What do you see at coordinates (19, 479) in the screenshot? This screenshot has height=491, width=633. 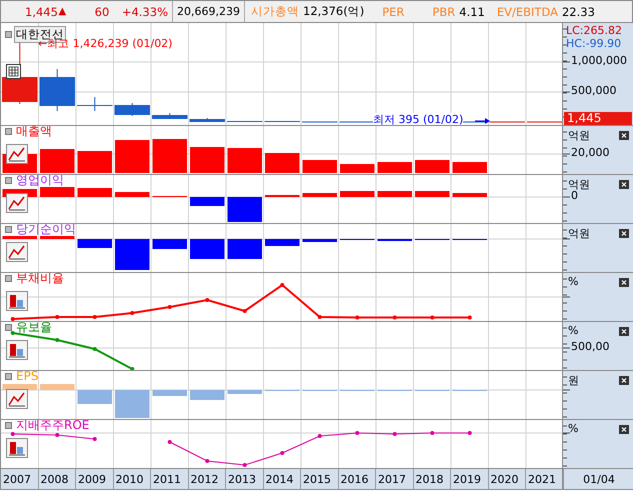 I see `year-label: 2007` at bounding box center [19, 479].